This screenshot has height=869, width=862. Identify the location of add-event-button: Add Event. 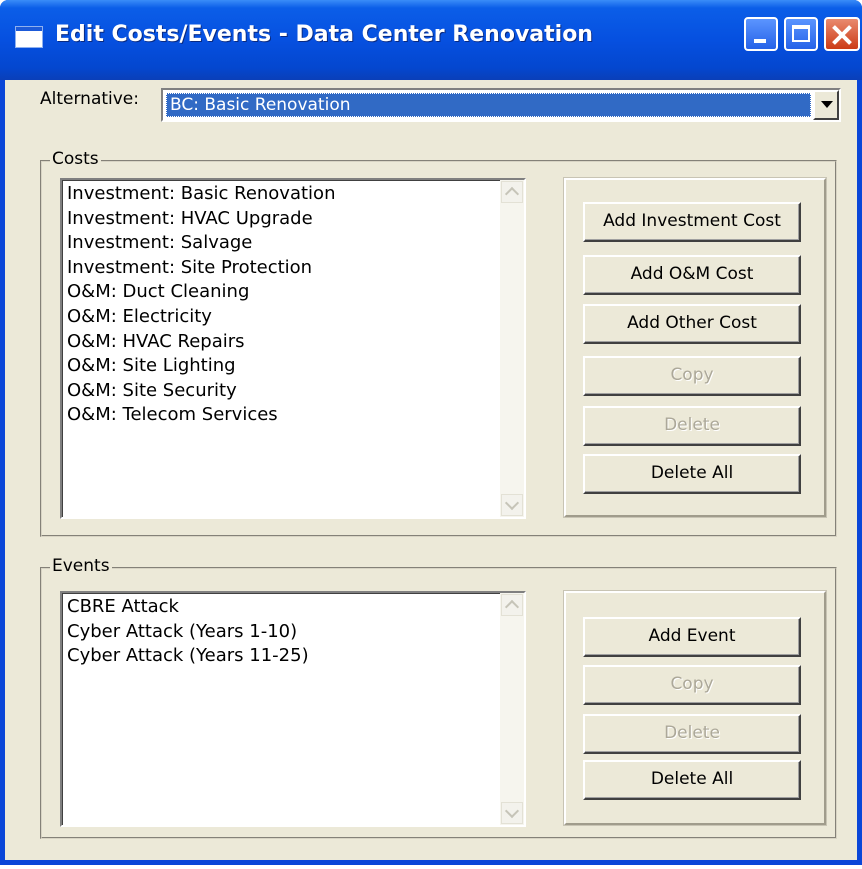
(692, 637).